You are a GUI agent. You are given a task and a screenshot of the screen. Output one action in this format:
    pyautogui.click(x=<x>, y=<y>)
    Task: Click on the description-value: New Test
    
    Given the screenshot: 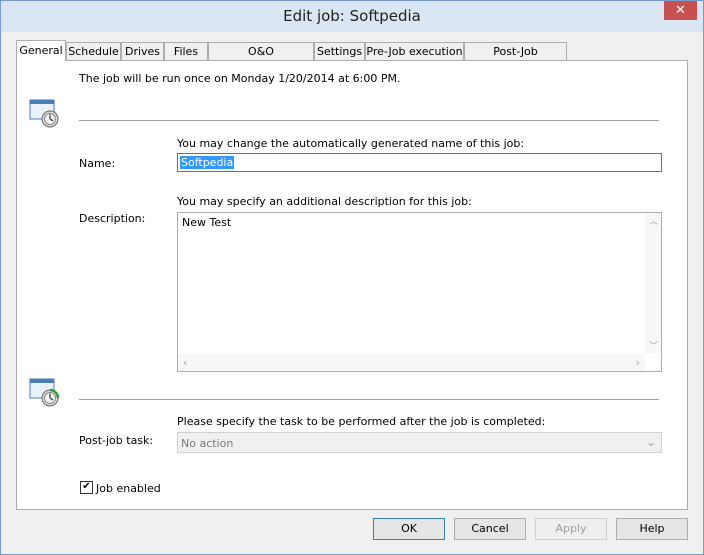 What is the action you would take?
    pyautogui.click(x=207, y=222)
    